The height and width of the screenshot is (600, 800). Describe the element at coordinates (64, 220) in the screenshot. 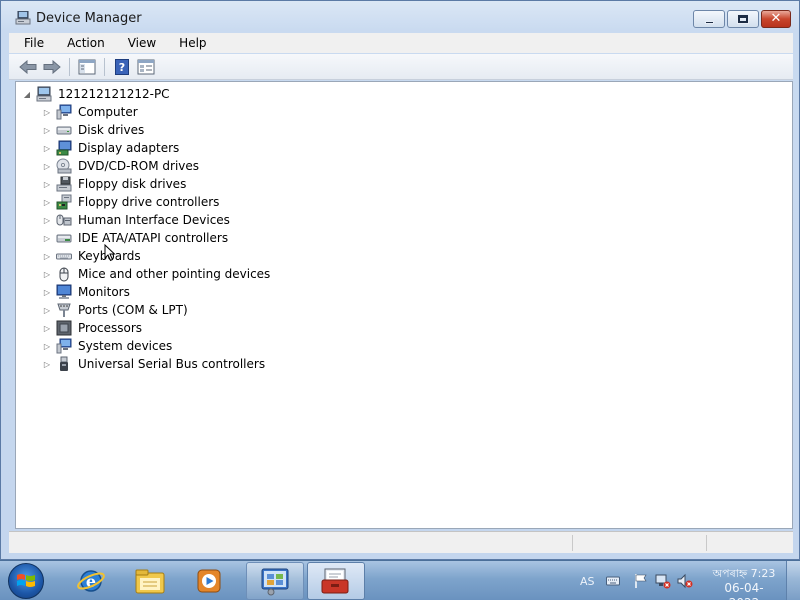

I see `hid-icon` at that location.